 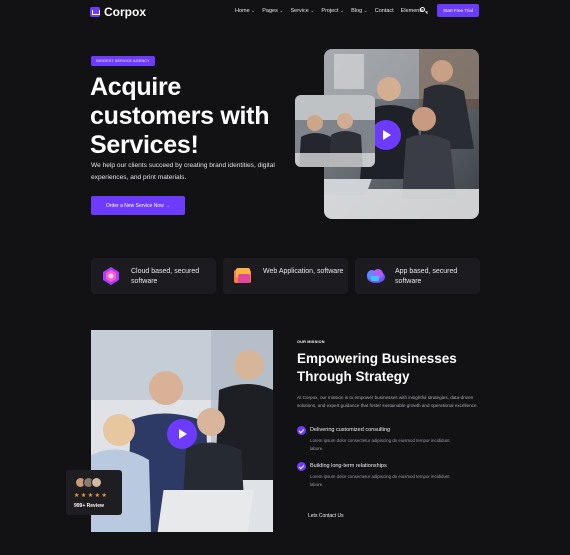 I want to click on feature-card-app-based: App based, secured software, so click(x=417, y=276).